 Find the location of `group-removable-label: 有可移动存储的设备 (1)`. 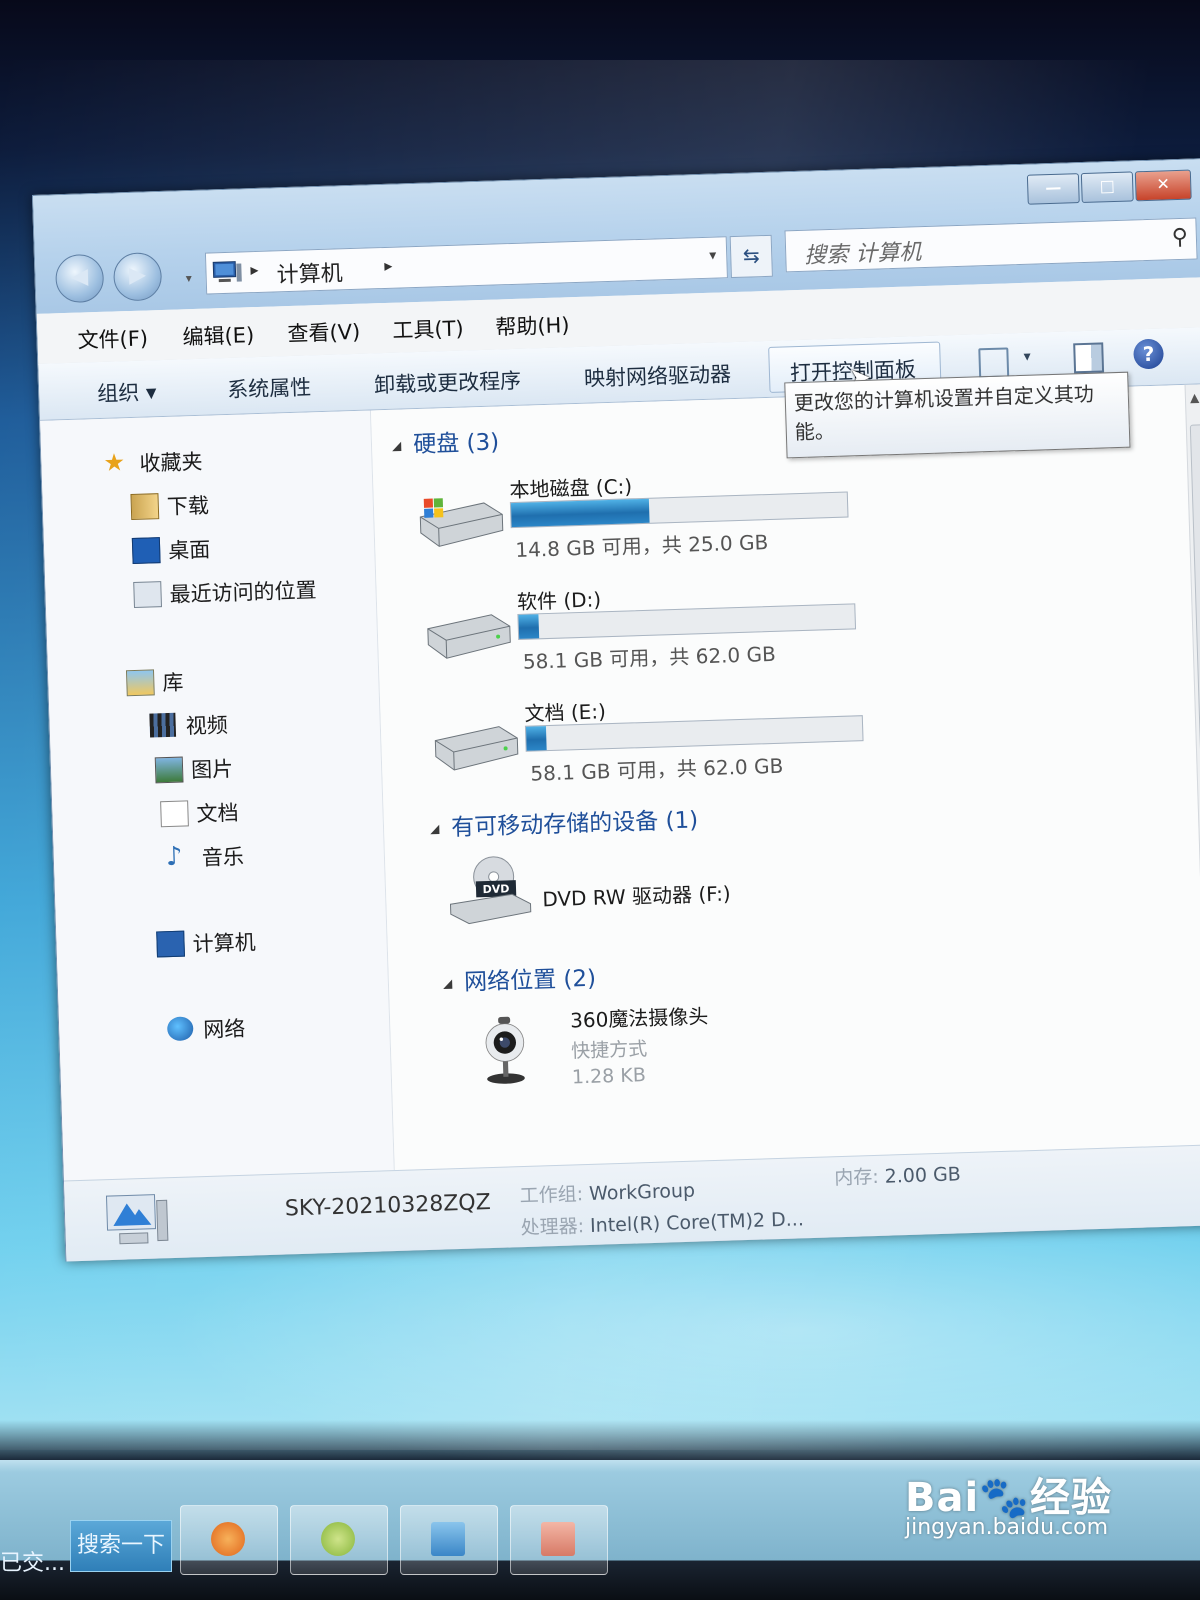

group-removable-label: 有可移动存储的设备 (1) is located at coordinates (574, 824).